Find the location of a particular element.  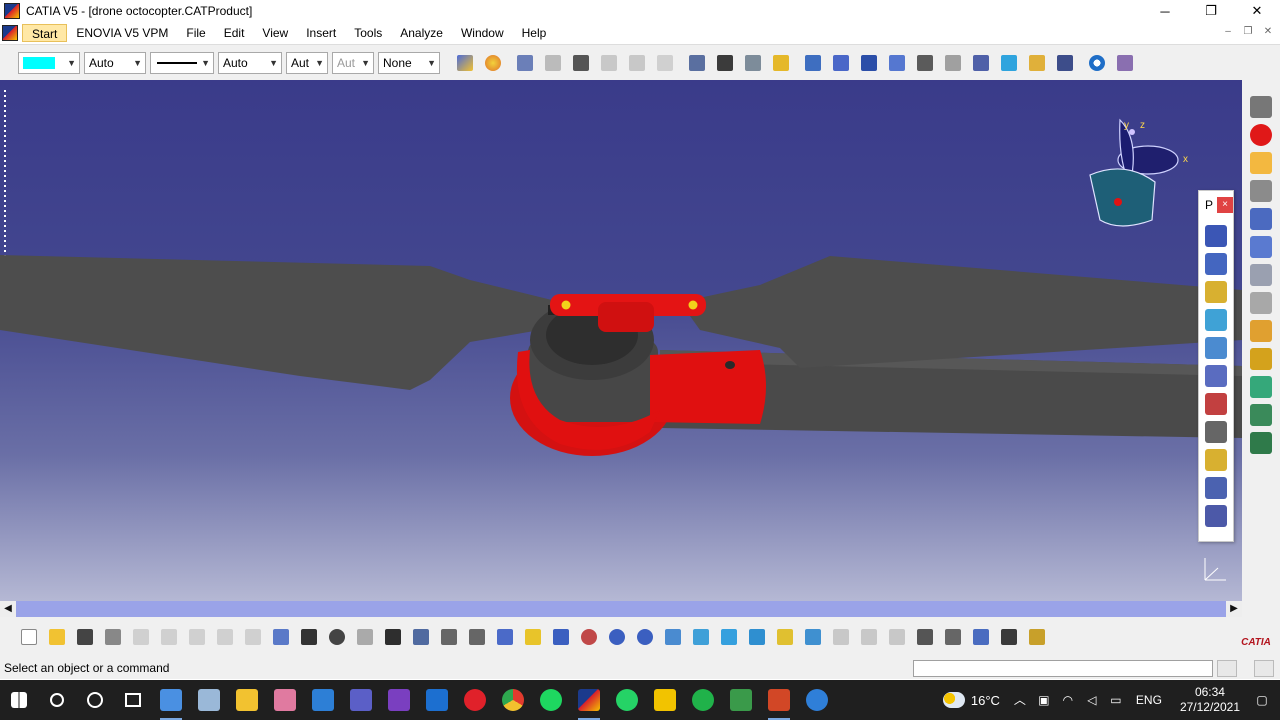

formula-fx-icon is located at coordinates (309, 637).